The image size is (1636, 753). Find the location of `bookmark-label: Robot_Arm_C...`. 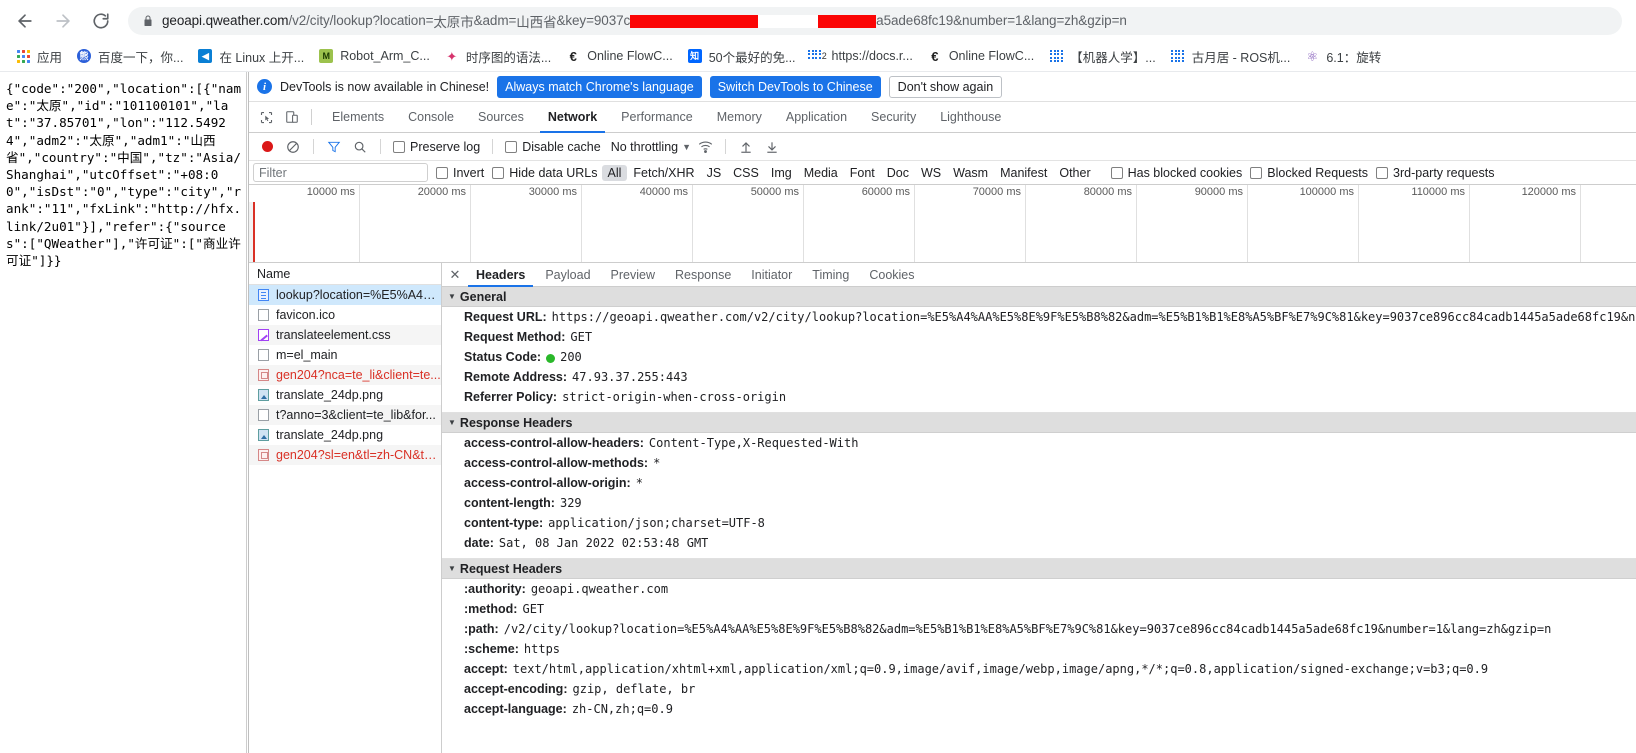

bookmark-label: Robot_Arm_C... is located at coordinates (385, 56).